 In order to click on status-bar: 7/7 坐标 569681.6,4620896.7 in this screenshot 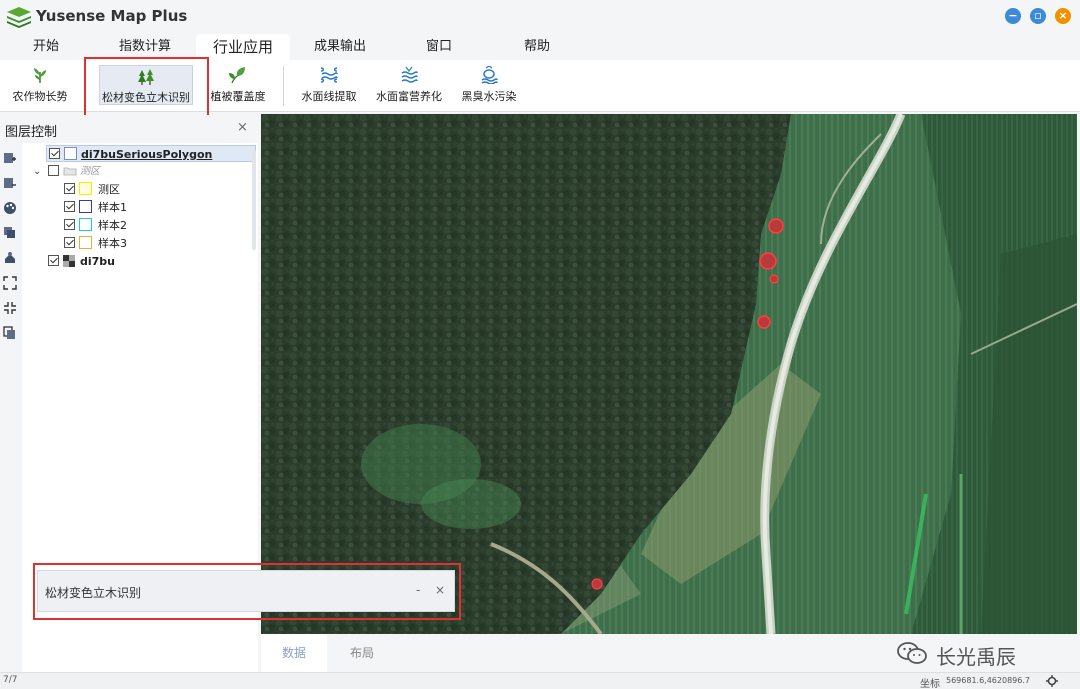, I will do `click(540, 680)`.